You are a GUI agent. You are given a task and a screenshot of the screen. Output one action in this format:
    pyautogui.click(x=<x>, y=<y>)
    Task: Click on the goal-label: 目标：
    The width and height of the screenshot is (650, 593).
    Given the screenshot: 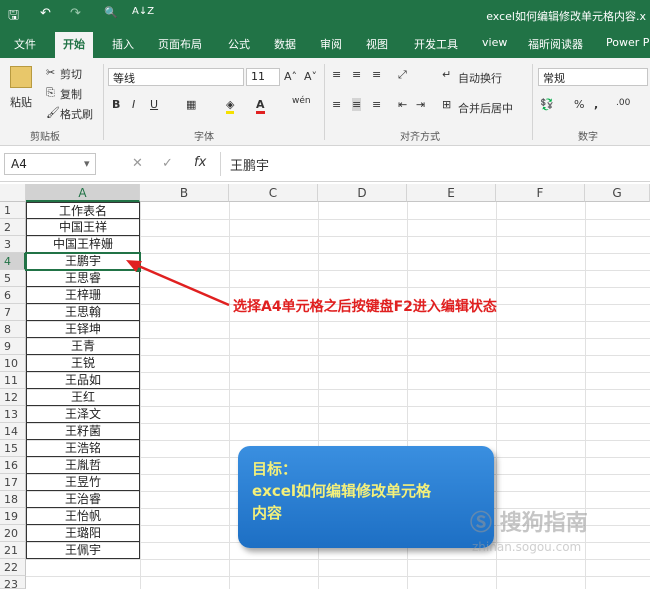 What is the action you would take?
    pyautogui.click(x=275, y=469)
    